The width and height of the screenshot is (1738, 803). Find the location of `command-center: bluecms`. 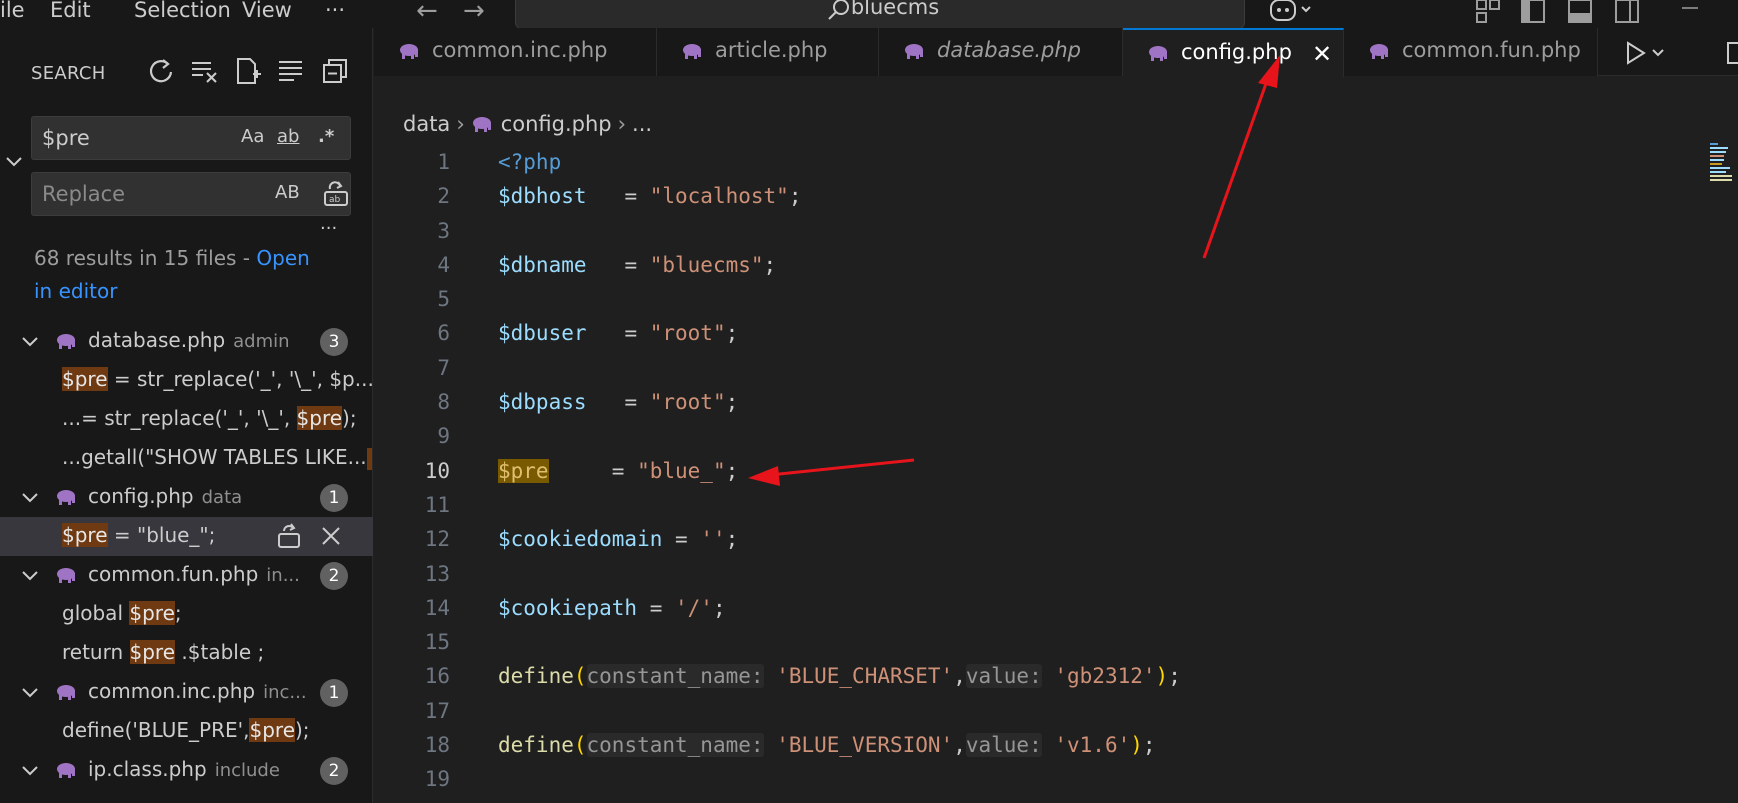

command-center: bluecms is located at coordinates (880, 15).